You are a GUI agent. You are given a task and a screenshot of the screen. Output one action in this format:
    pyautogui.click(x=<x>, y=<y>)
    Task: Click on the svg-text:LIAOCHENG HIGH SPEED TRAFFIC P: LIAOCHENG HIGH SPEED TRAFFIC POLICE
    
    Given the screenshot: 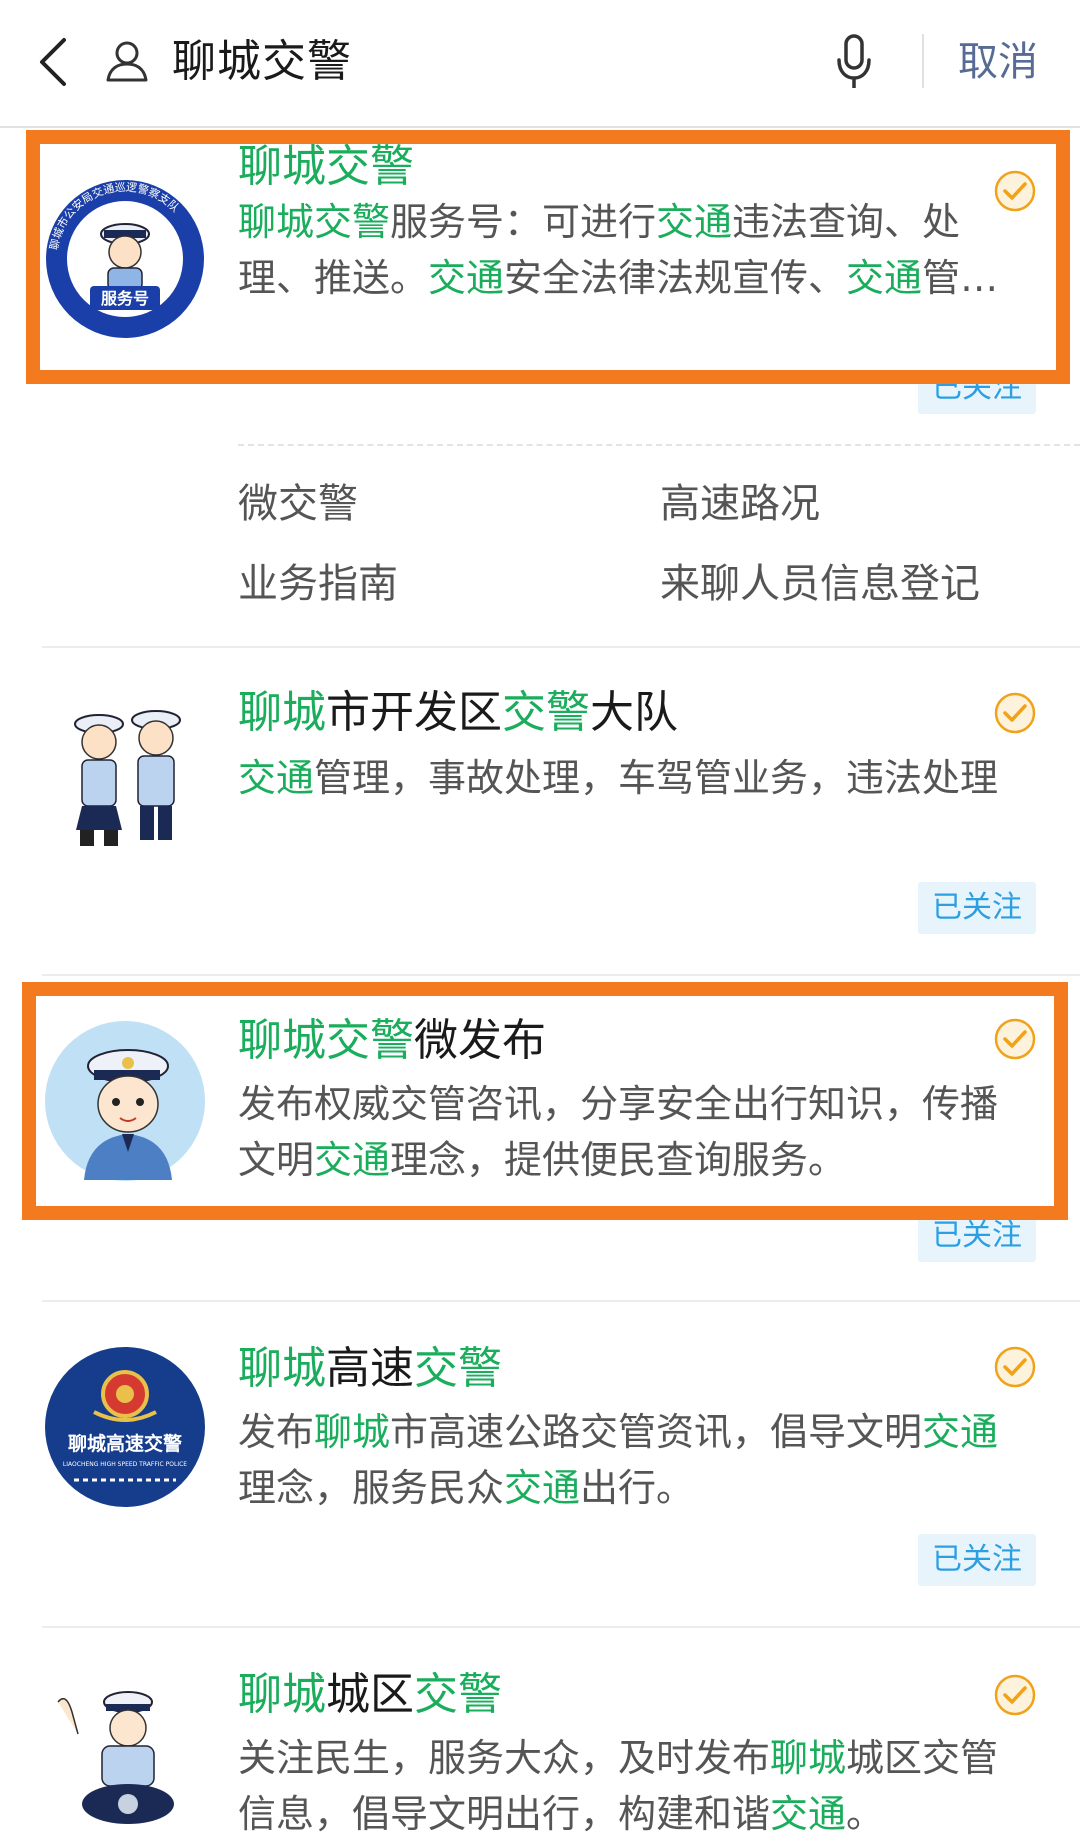 What is the action you would take?
    pyautogui.click(x=125, y=1464)
    